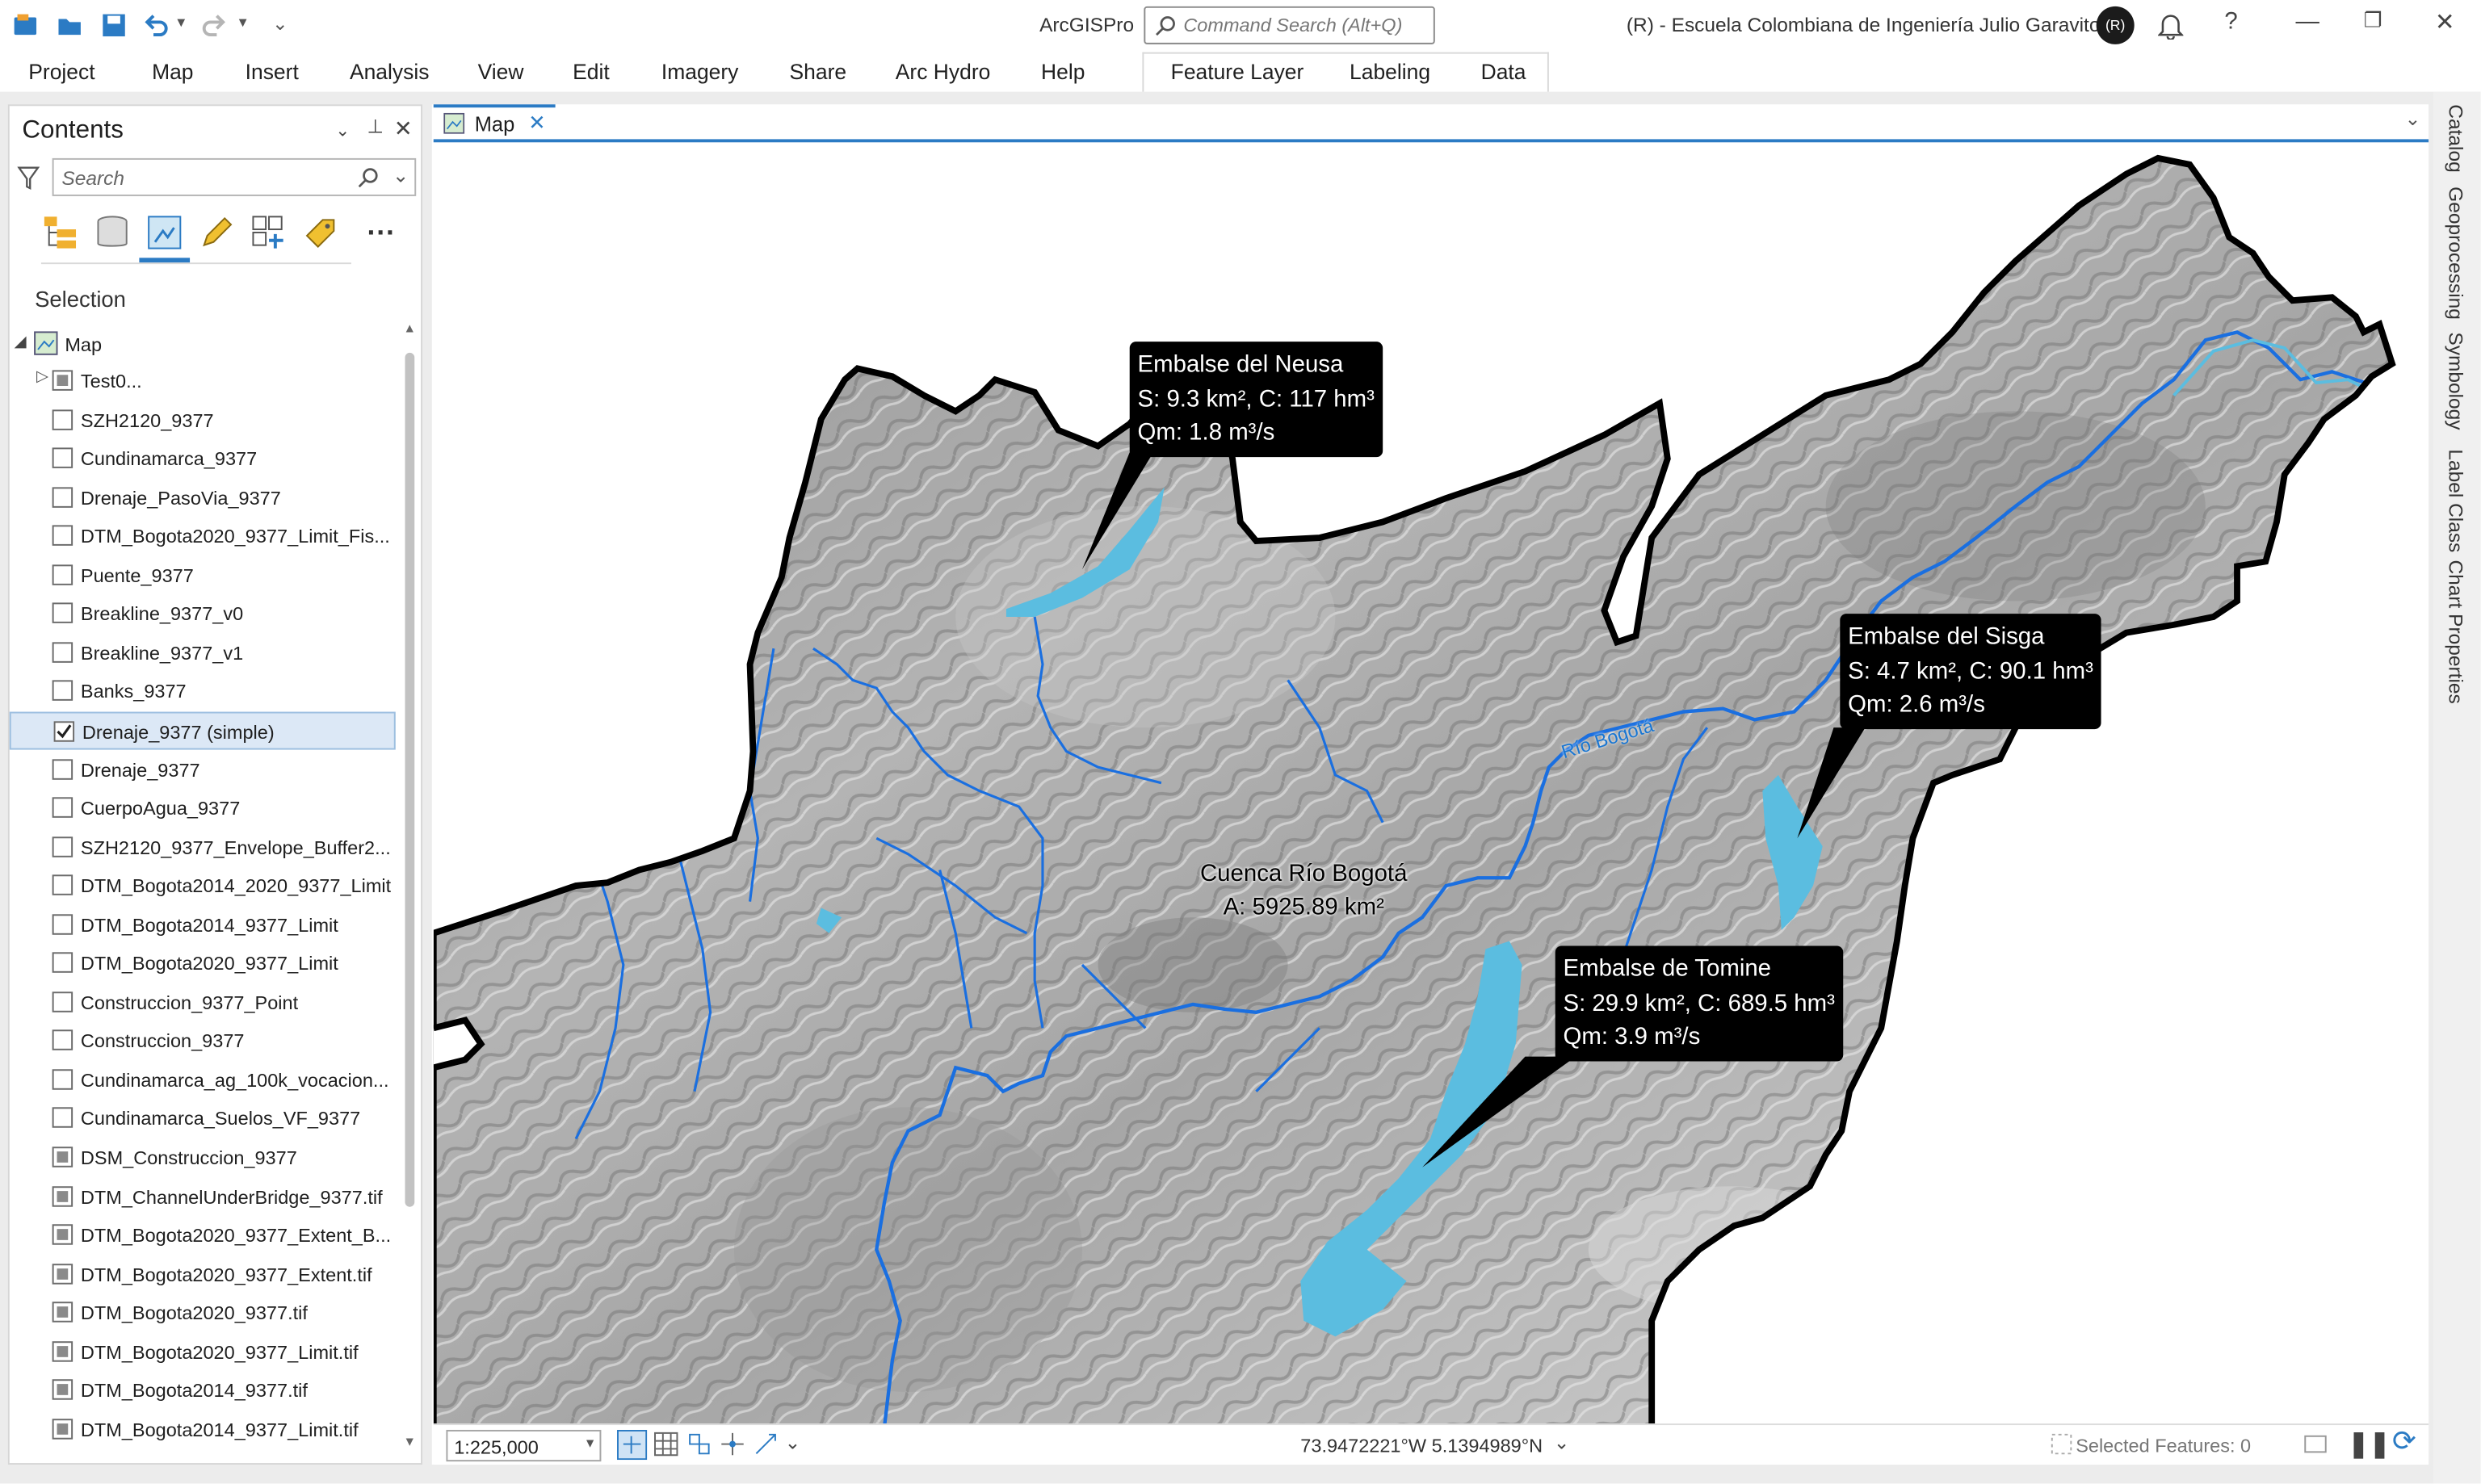 This screenshot has height=1484, width=2481. What do you see at coordinates (203, 1197) in the screenshot?
I see `layer-row: DTM_ChannelUnderBridge_9377.tif` at bounding box center [203, 1197].